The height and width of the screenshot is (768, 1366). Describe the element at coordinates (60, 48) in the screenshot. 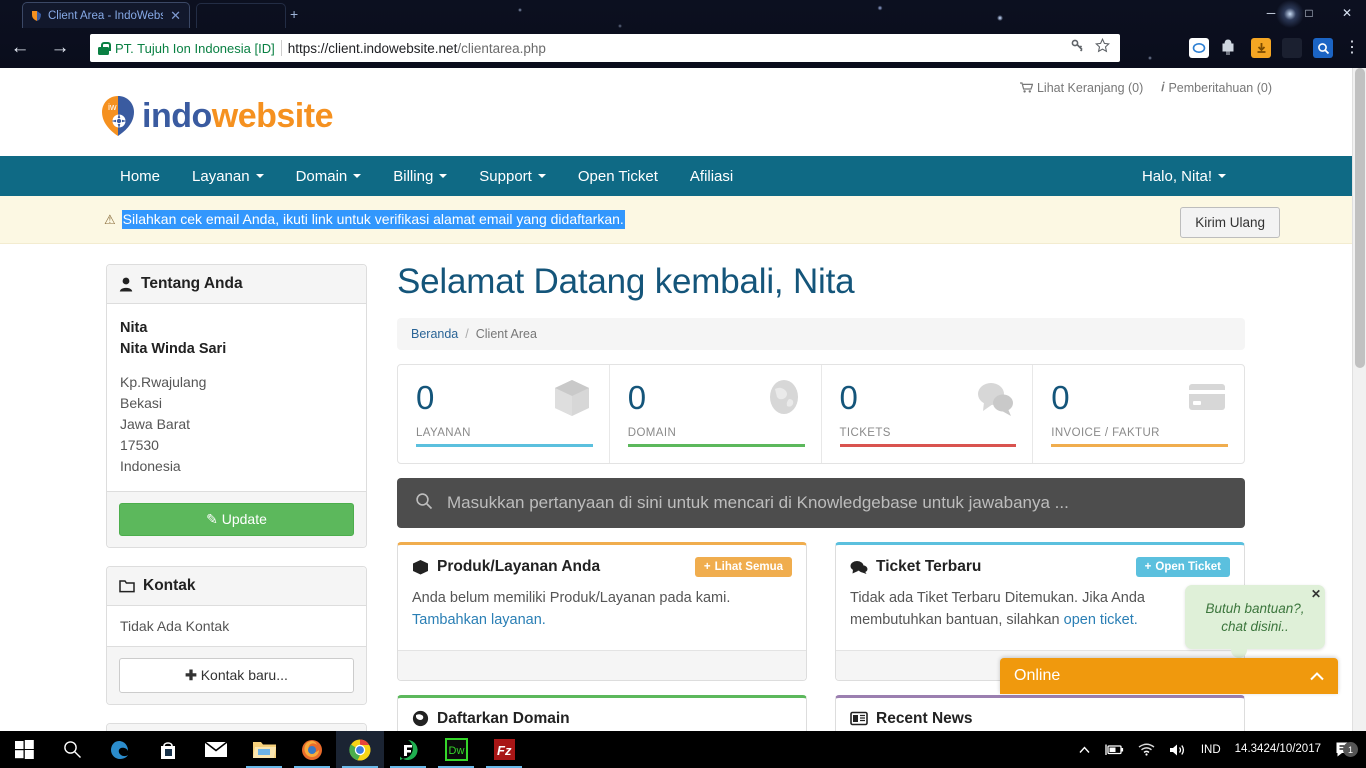

I see `forward-icon: →` at that location.